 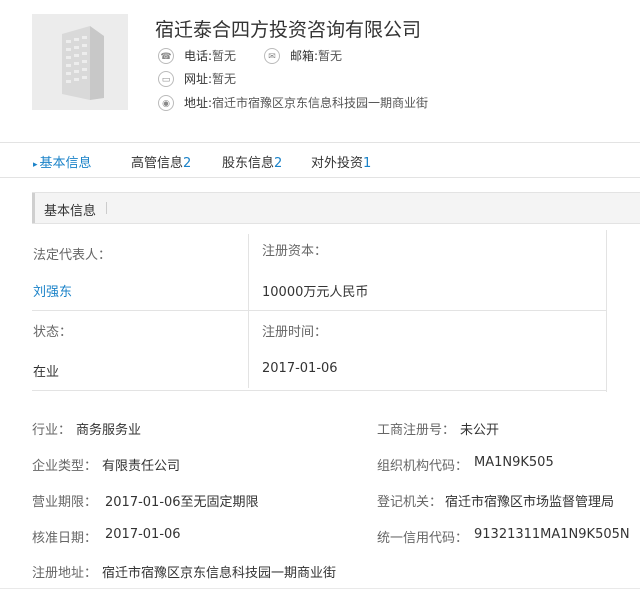 I want to click on section-divider, so click(x=106, y=208).